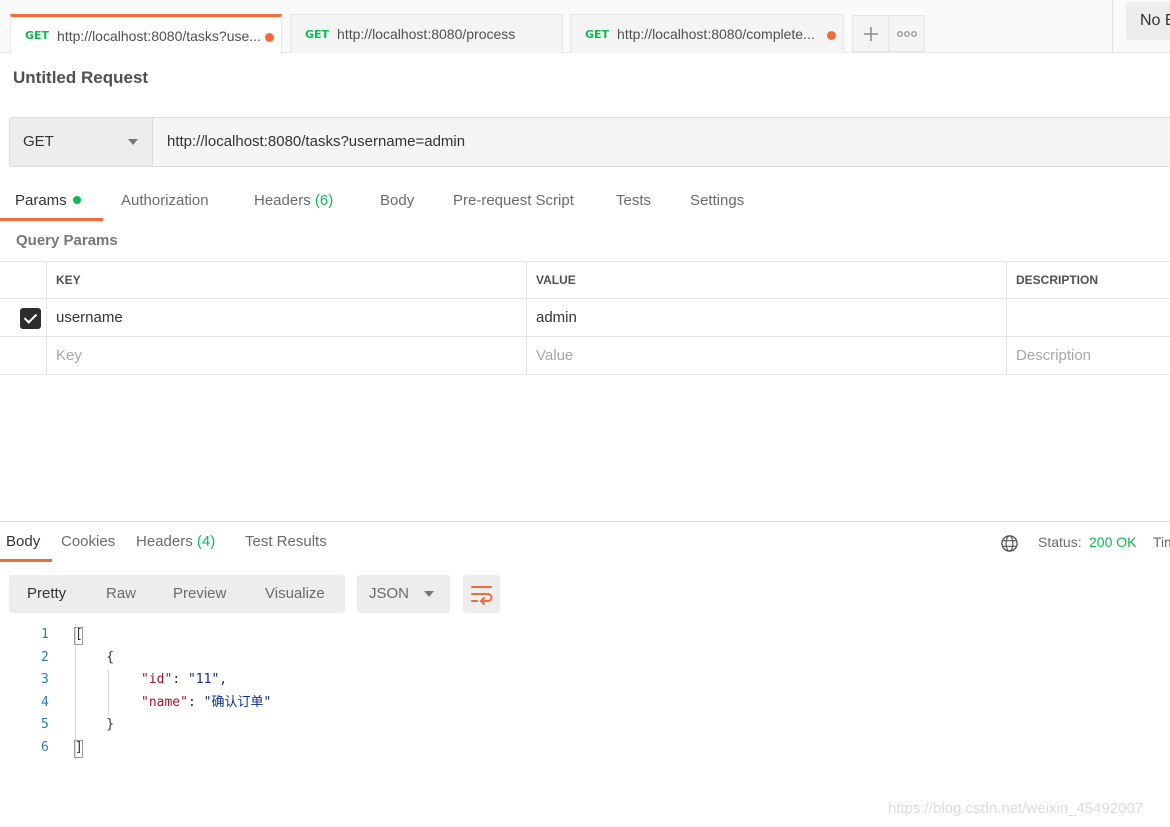  Describe the element at coordinates (1112, 26) in the screenshot. I see `divider` at that location.